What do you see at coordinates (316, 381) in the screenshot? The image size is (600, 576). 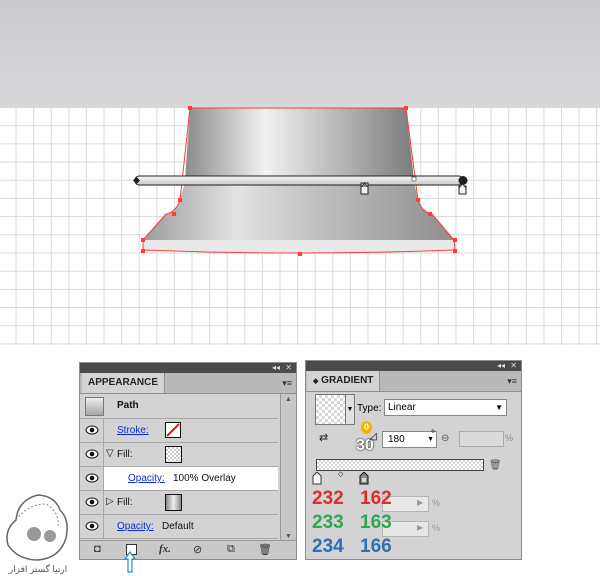 I see `tab-arrows-icon: ◆` at bounding box center [316, 381].